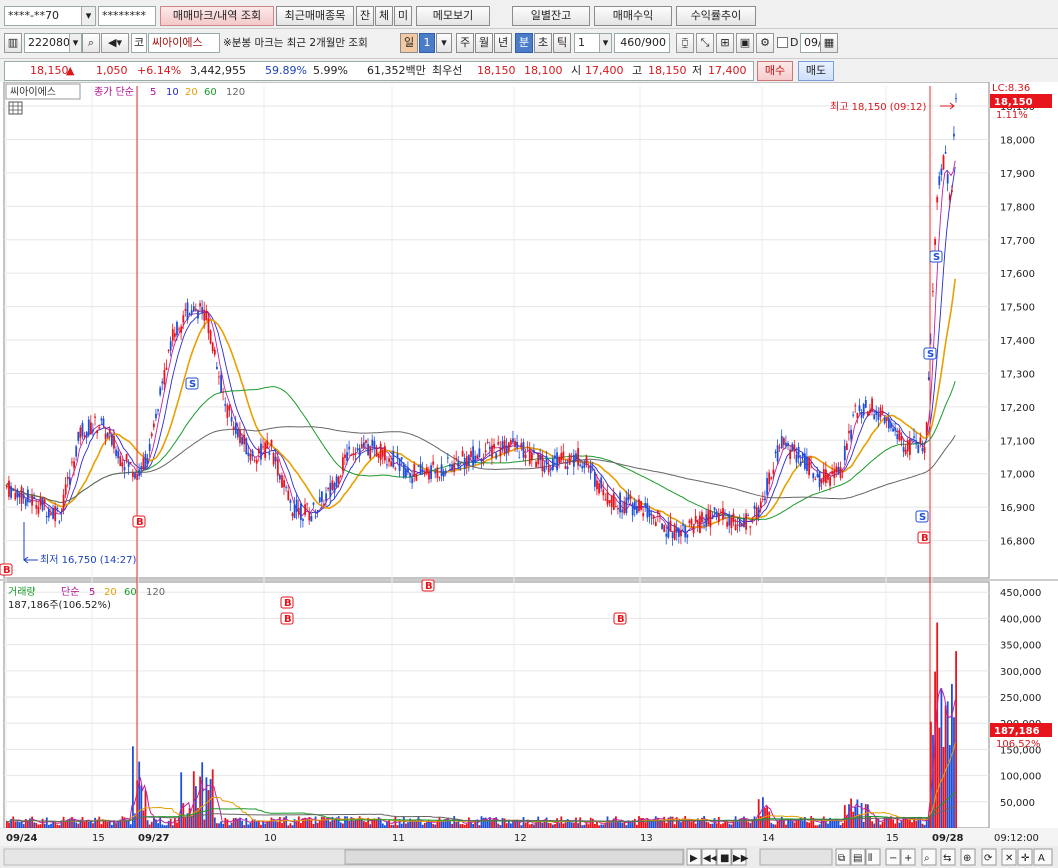 This screenshot has width=1058, height=868. What do you see at coordinates (593, 43) in the screenshot?
I see `interval-select: 1 ▾` at bounding box center [593, 43].